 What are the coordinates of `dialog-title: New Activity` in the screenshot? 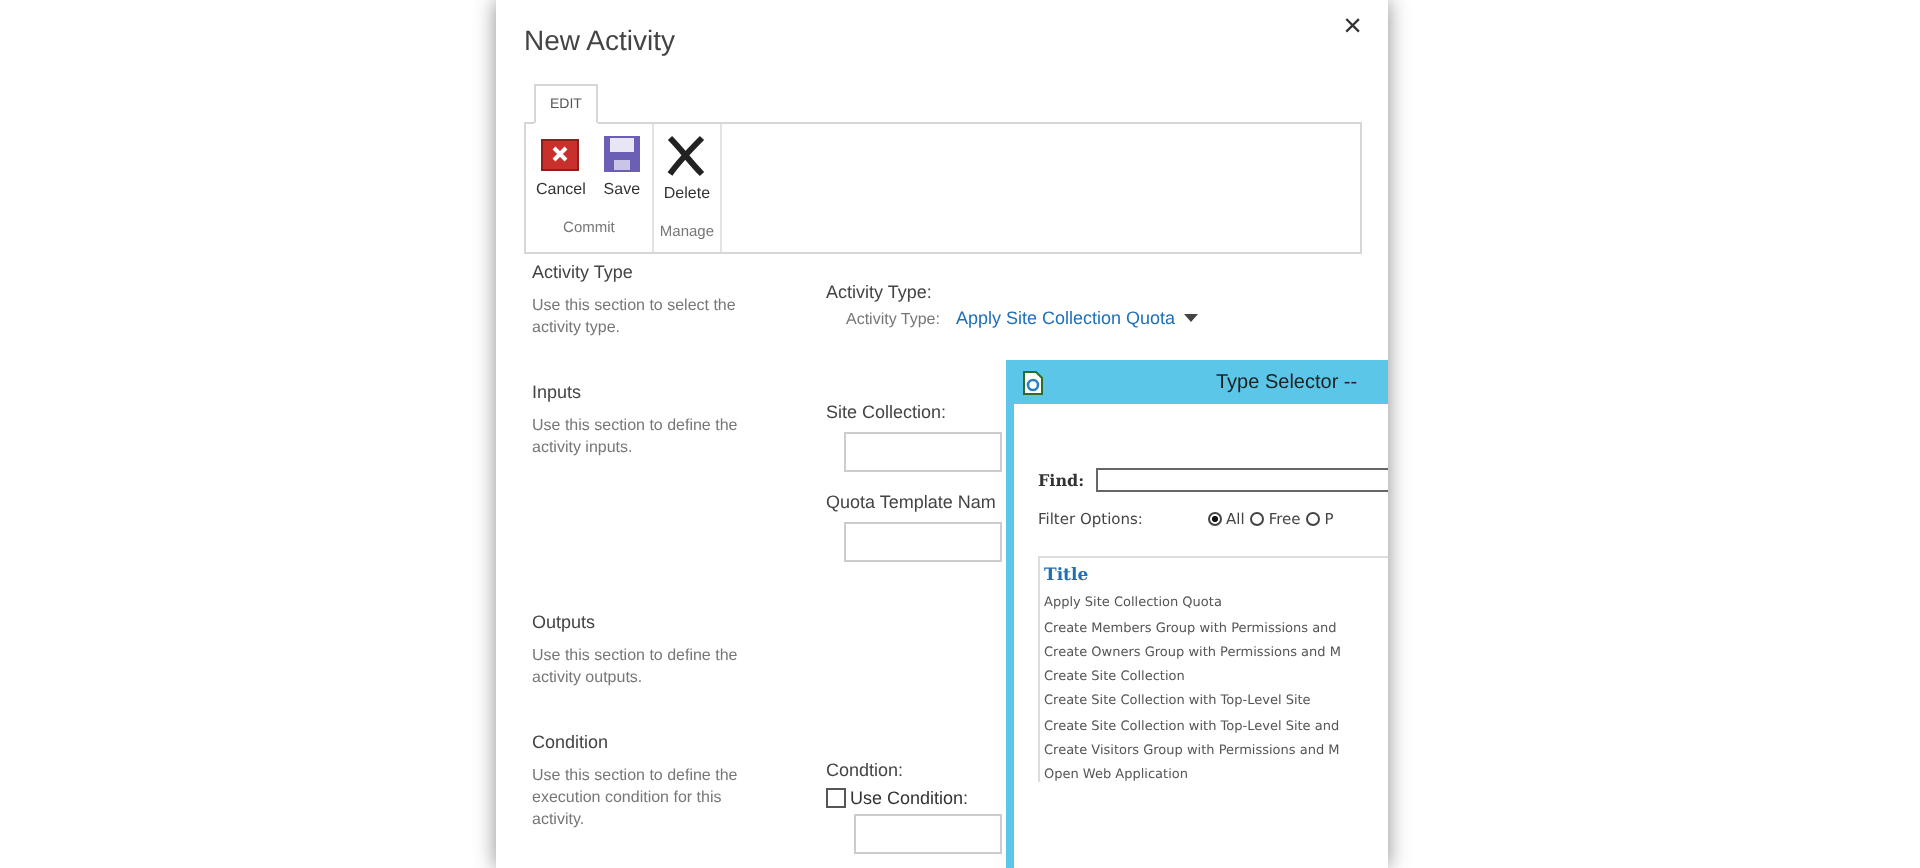 It's located at (599, 39).